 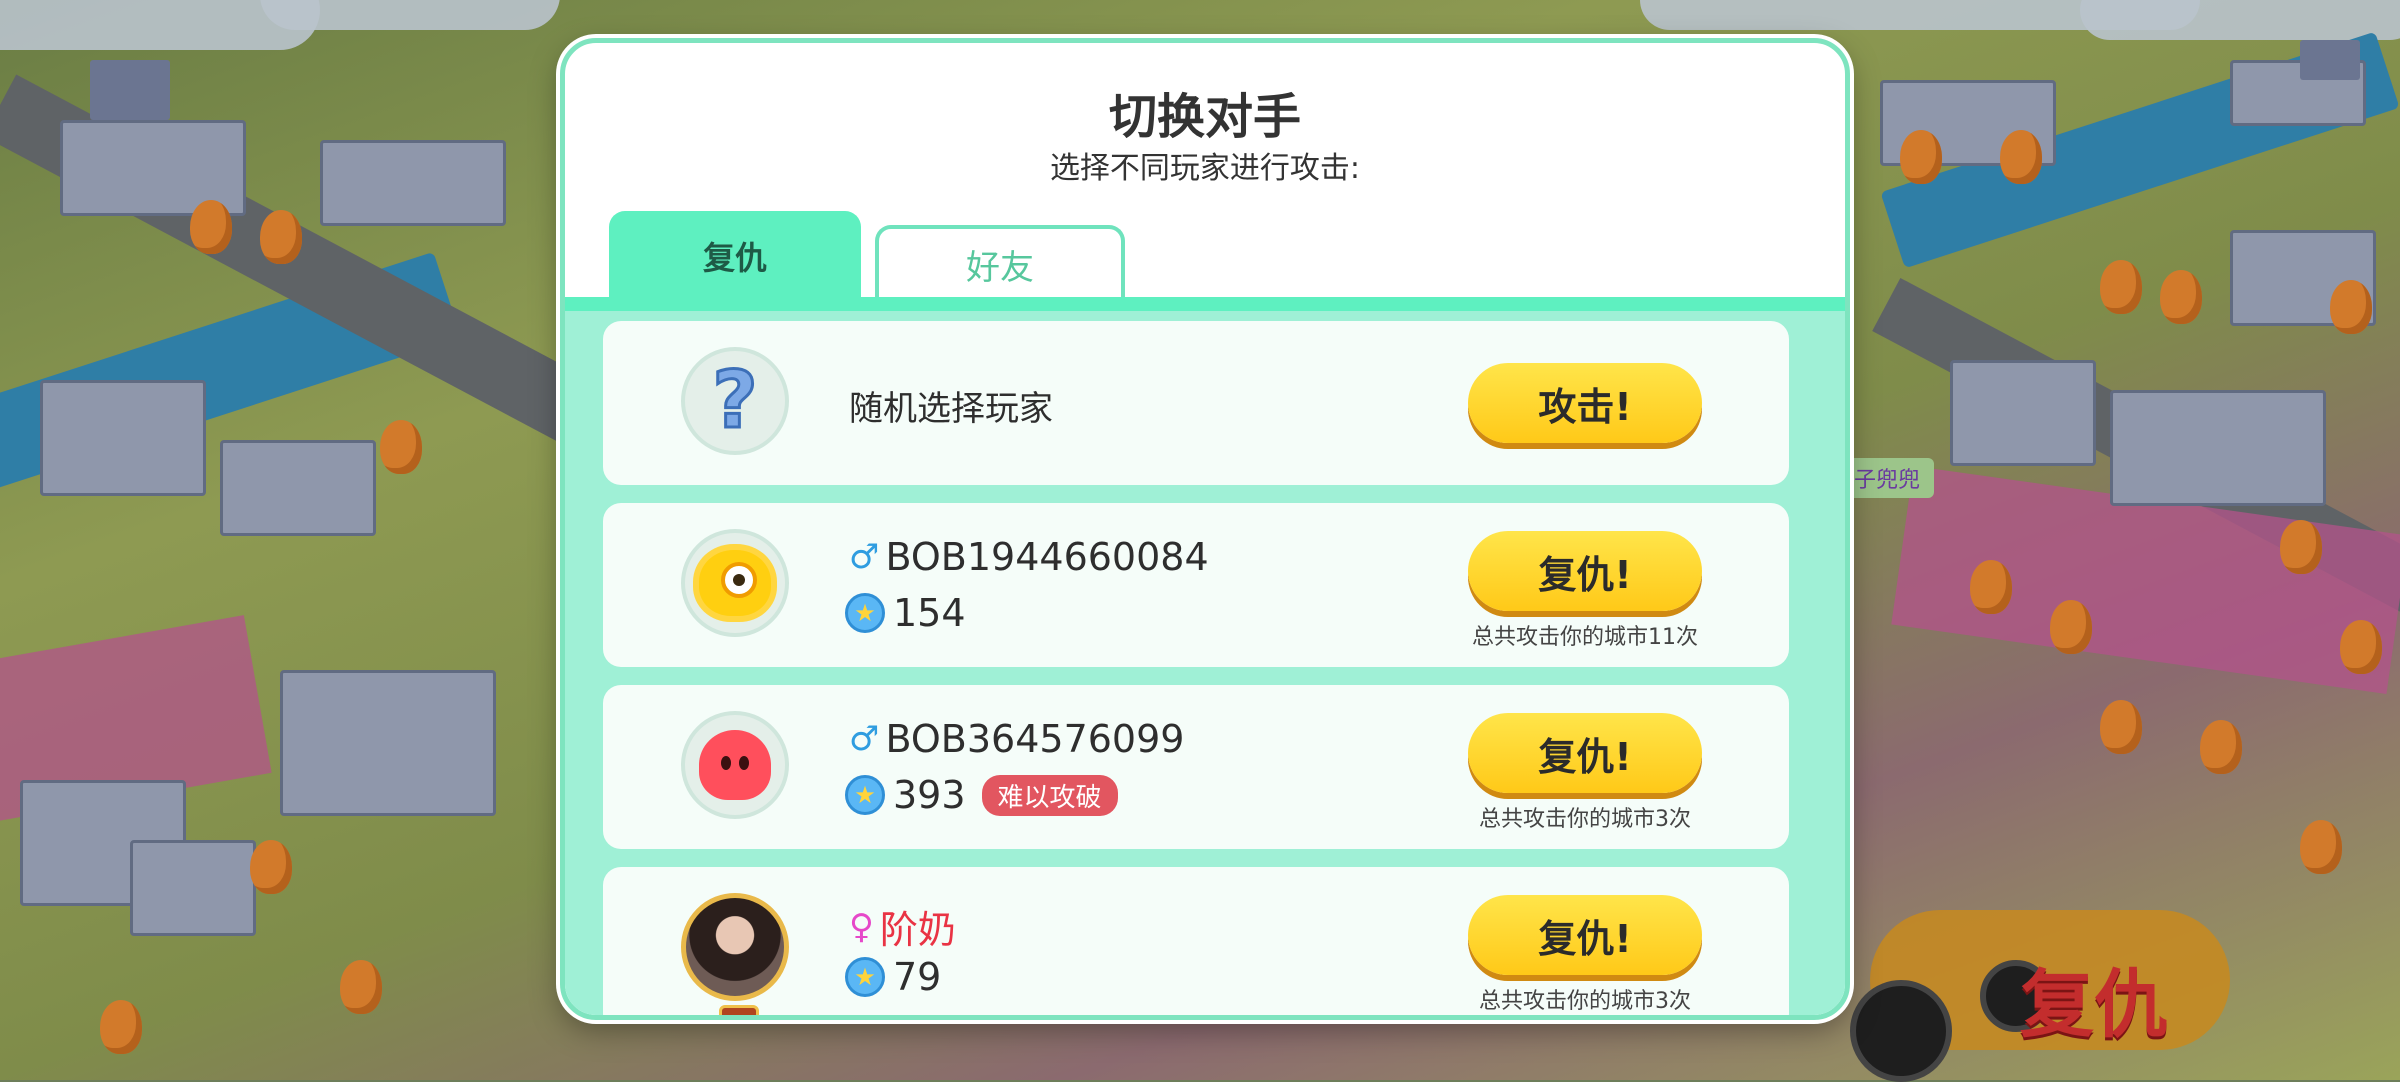 I want to click on level-badge: 8, so click(x=739, y=1010).